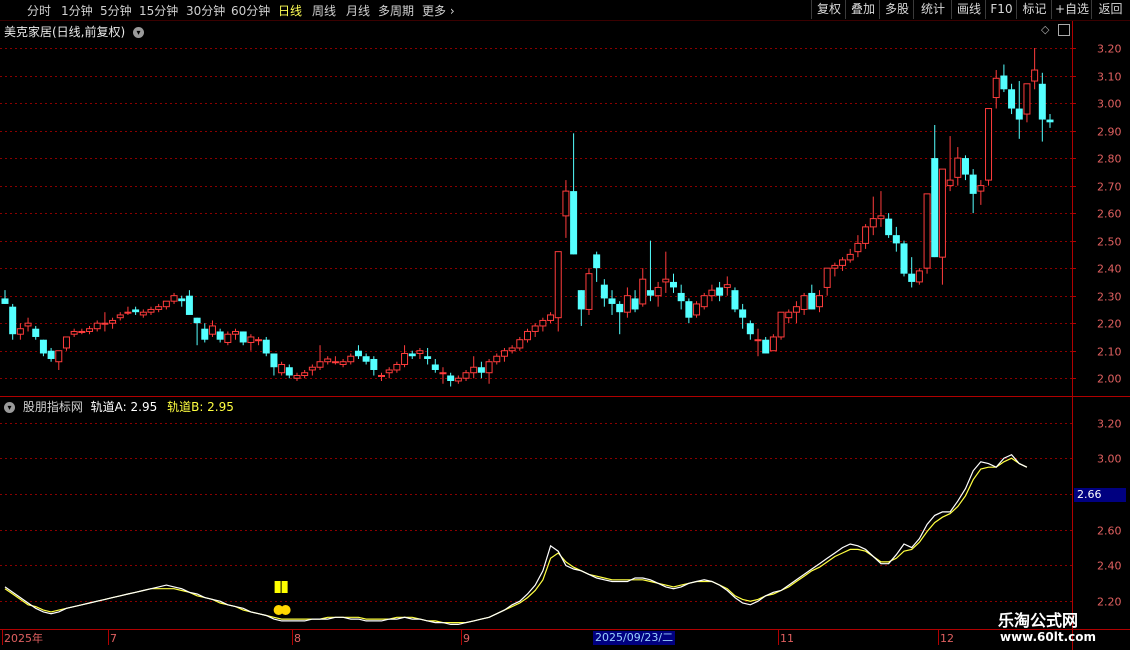 The image size is (1130, 650). I want to click on period-tab-7: 周线, so click(324, 10).